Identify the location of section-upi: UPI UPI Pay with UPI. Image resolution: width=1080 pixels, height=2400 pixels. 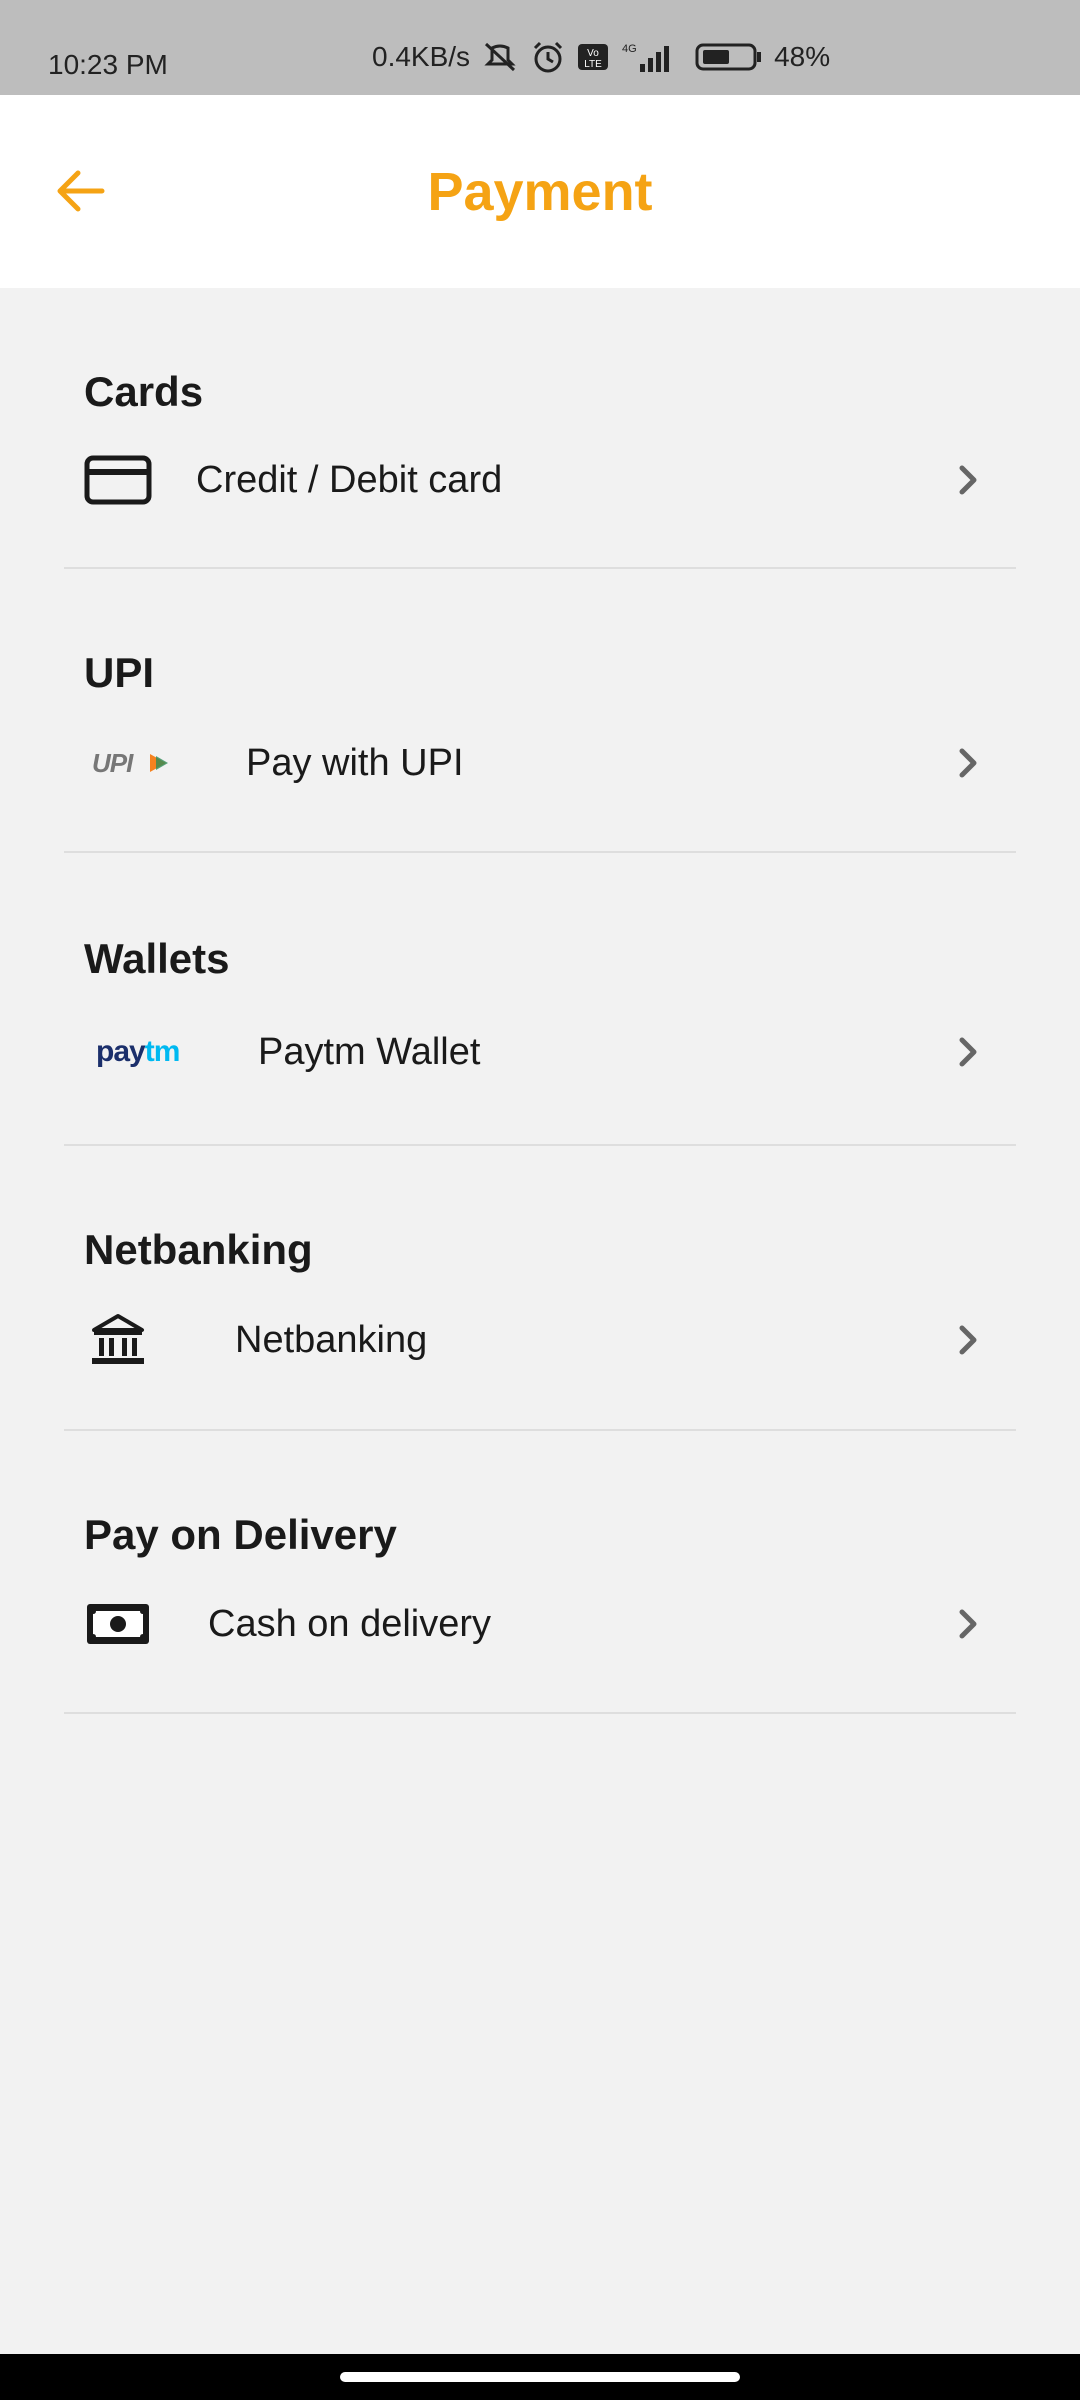
(540, 710).